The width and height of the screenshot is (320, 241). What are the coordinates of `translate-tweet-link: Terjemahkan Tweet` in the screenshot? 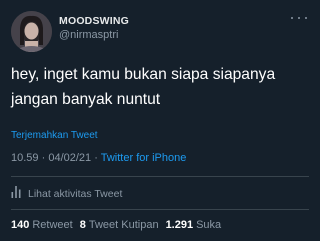 It's located at (54, 135).